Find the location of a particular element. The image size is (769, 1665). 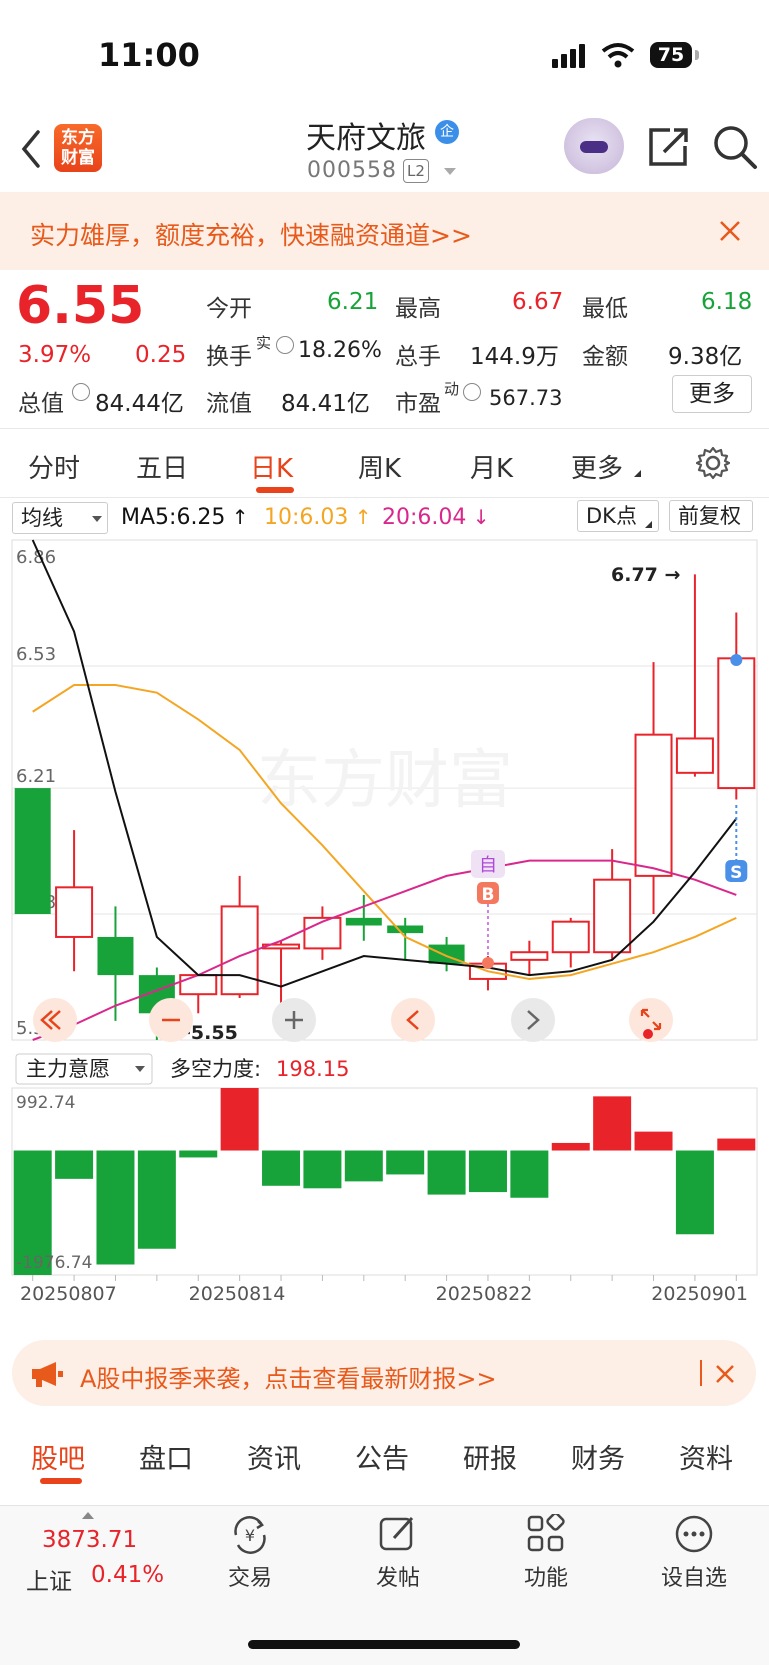

tab-pankou: 盘口 is located at coordinates (166, 1456).